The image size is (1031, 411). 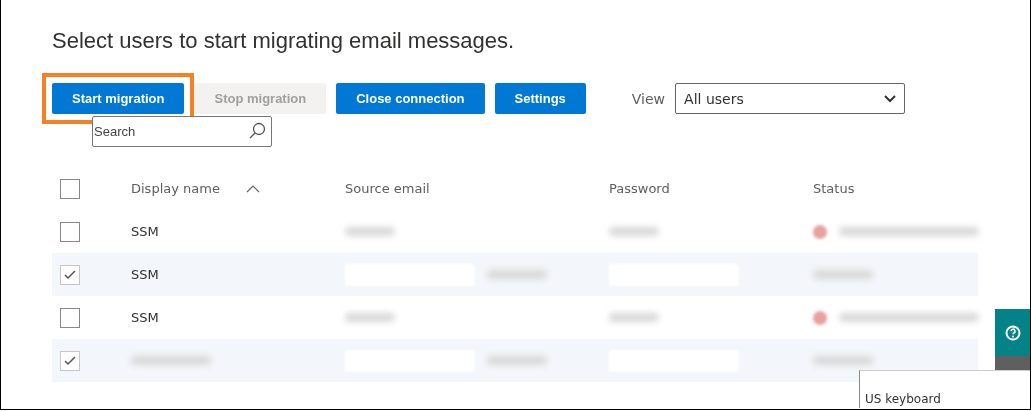 I want to click on question-icon, so click(x=1013, y=332).